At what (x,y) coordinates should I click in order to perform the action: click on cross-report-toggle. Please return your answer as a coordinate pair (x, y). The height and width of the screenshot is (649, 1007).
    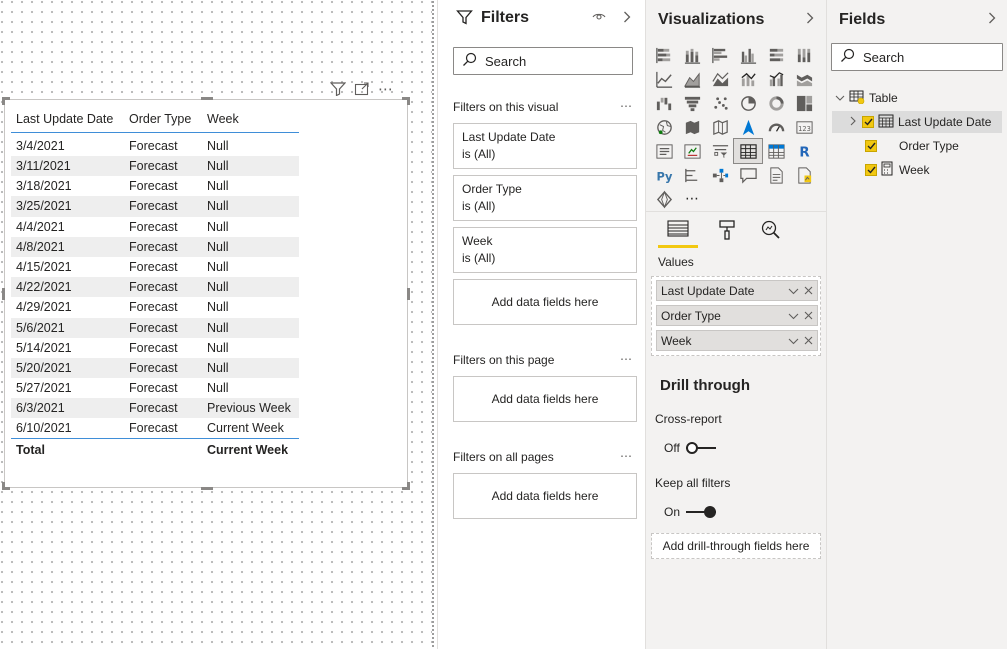
    Looking at the image, I should click on (700, 448).